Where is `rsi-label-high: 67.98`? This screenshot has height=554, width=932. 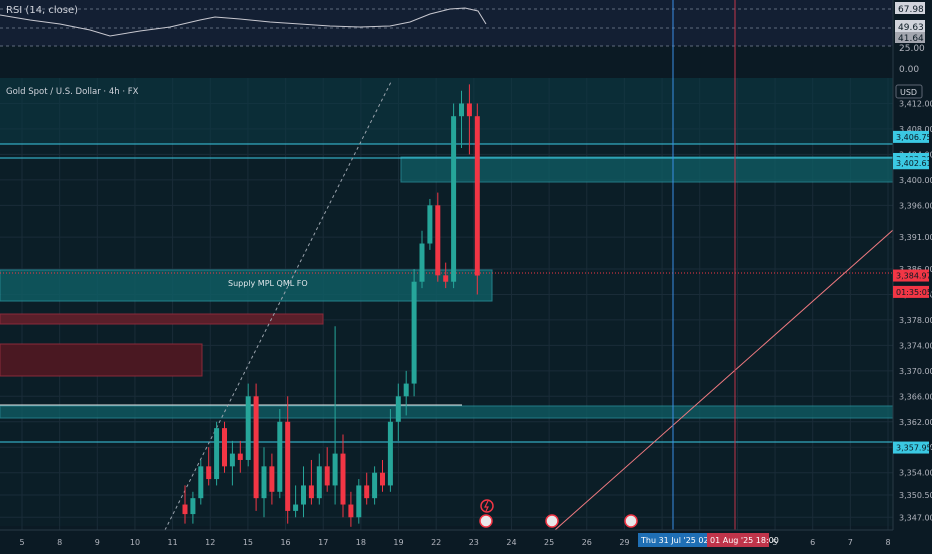 rsi-label-high: 67.98 is located at coordinates (911, 10).